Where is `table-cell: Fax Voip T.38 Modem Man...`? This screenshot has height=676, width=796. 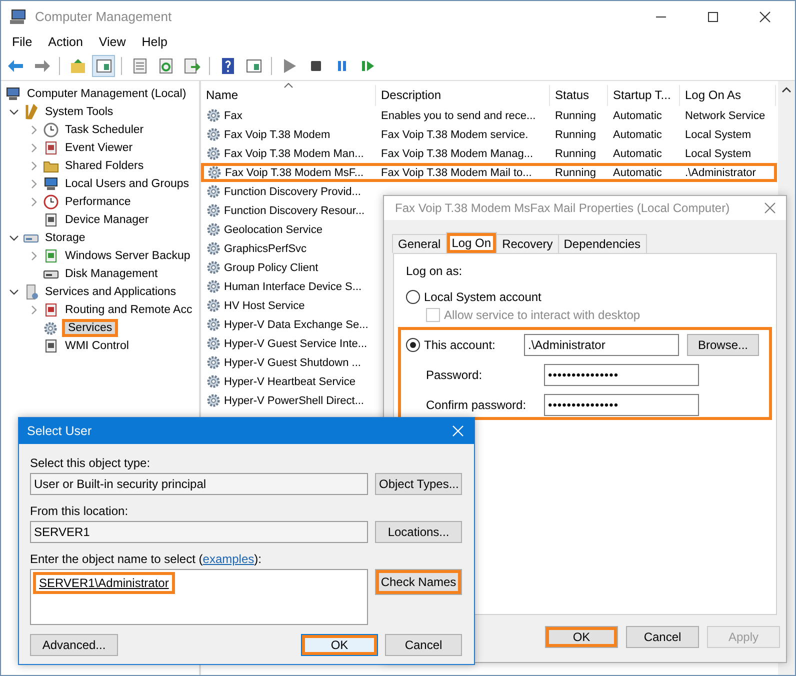
table-cell: Fax Voip T.38 Modem Man... is located at coordinates (294, 154).